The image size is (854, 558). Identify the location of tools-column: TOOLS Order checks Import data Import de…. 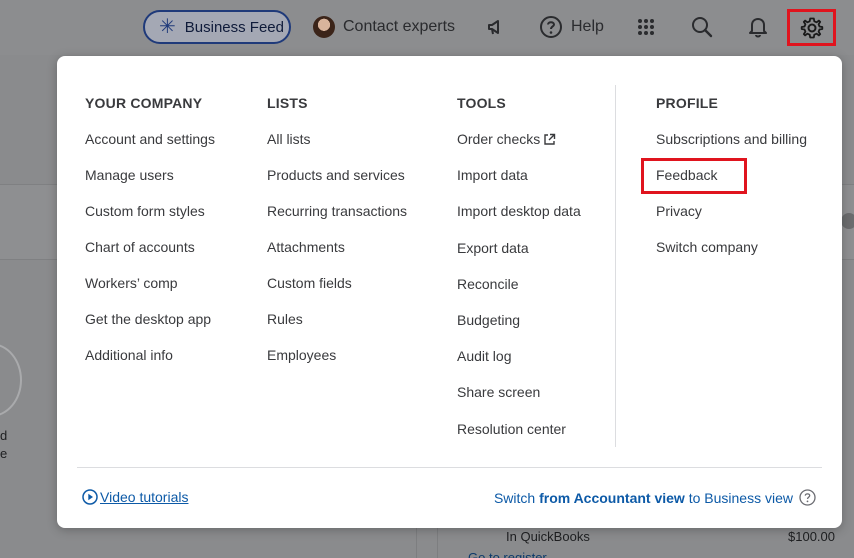
(519, 276).